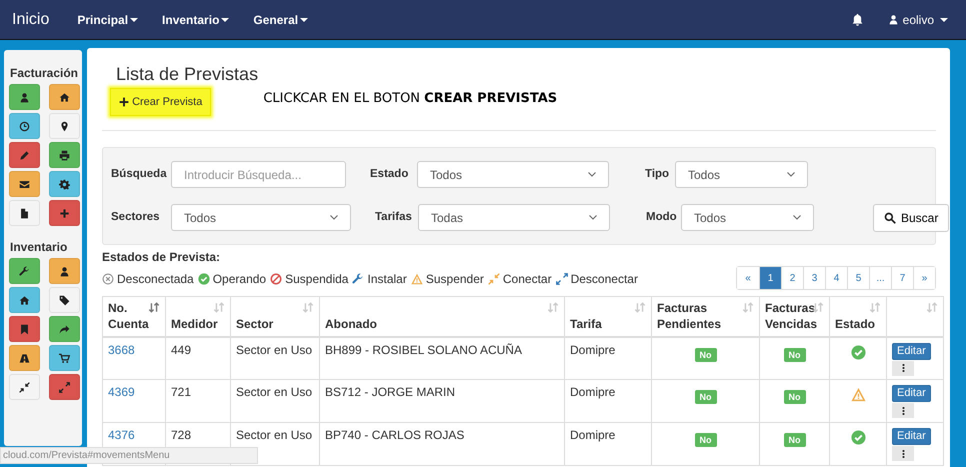 This screenshot has height=467, width=966. Describe the element at coordinates (918, 19) in the screenshot. I see `user-menu: eolivo` at that location.